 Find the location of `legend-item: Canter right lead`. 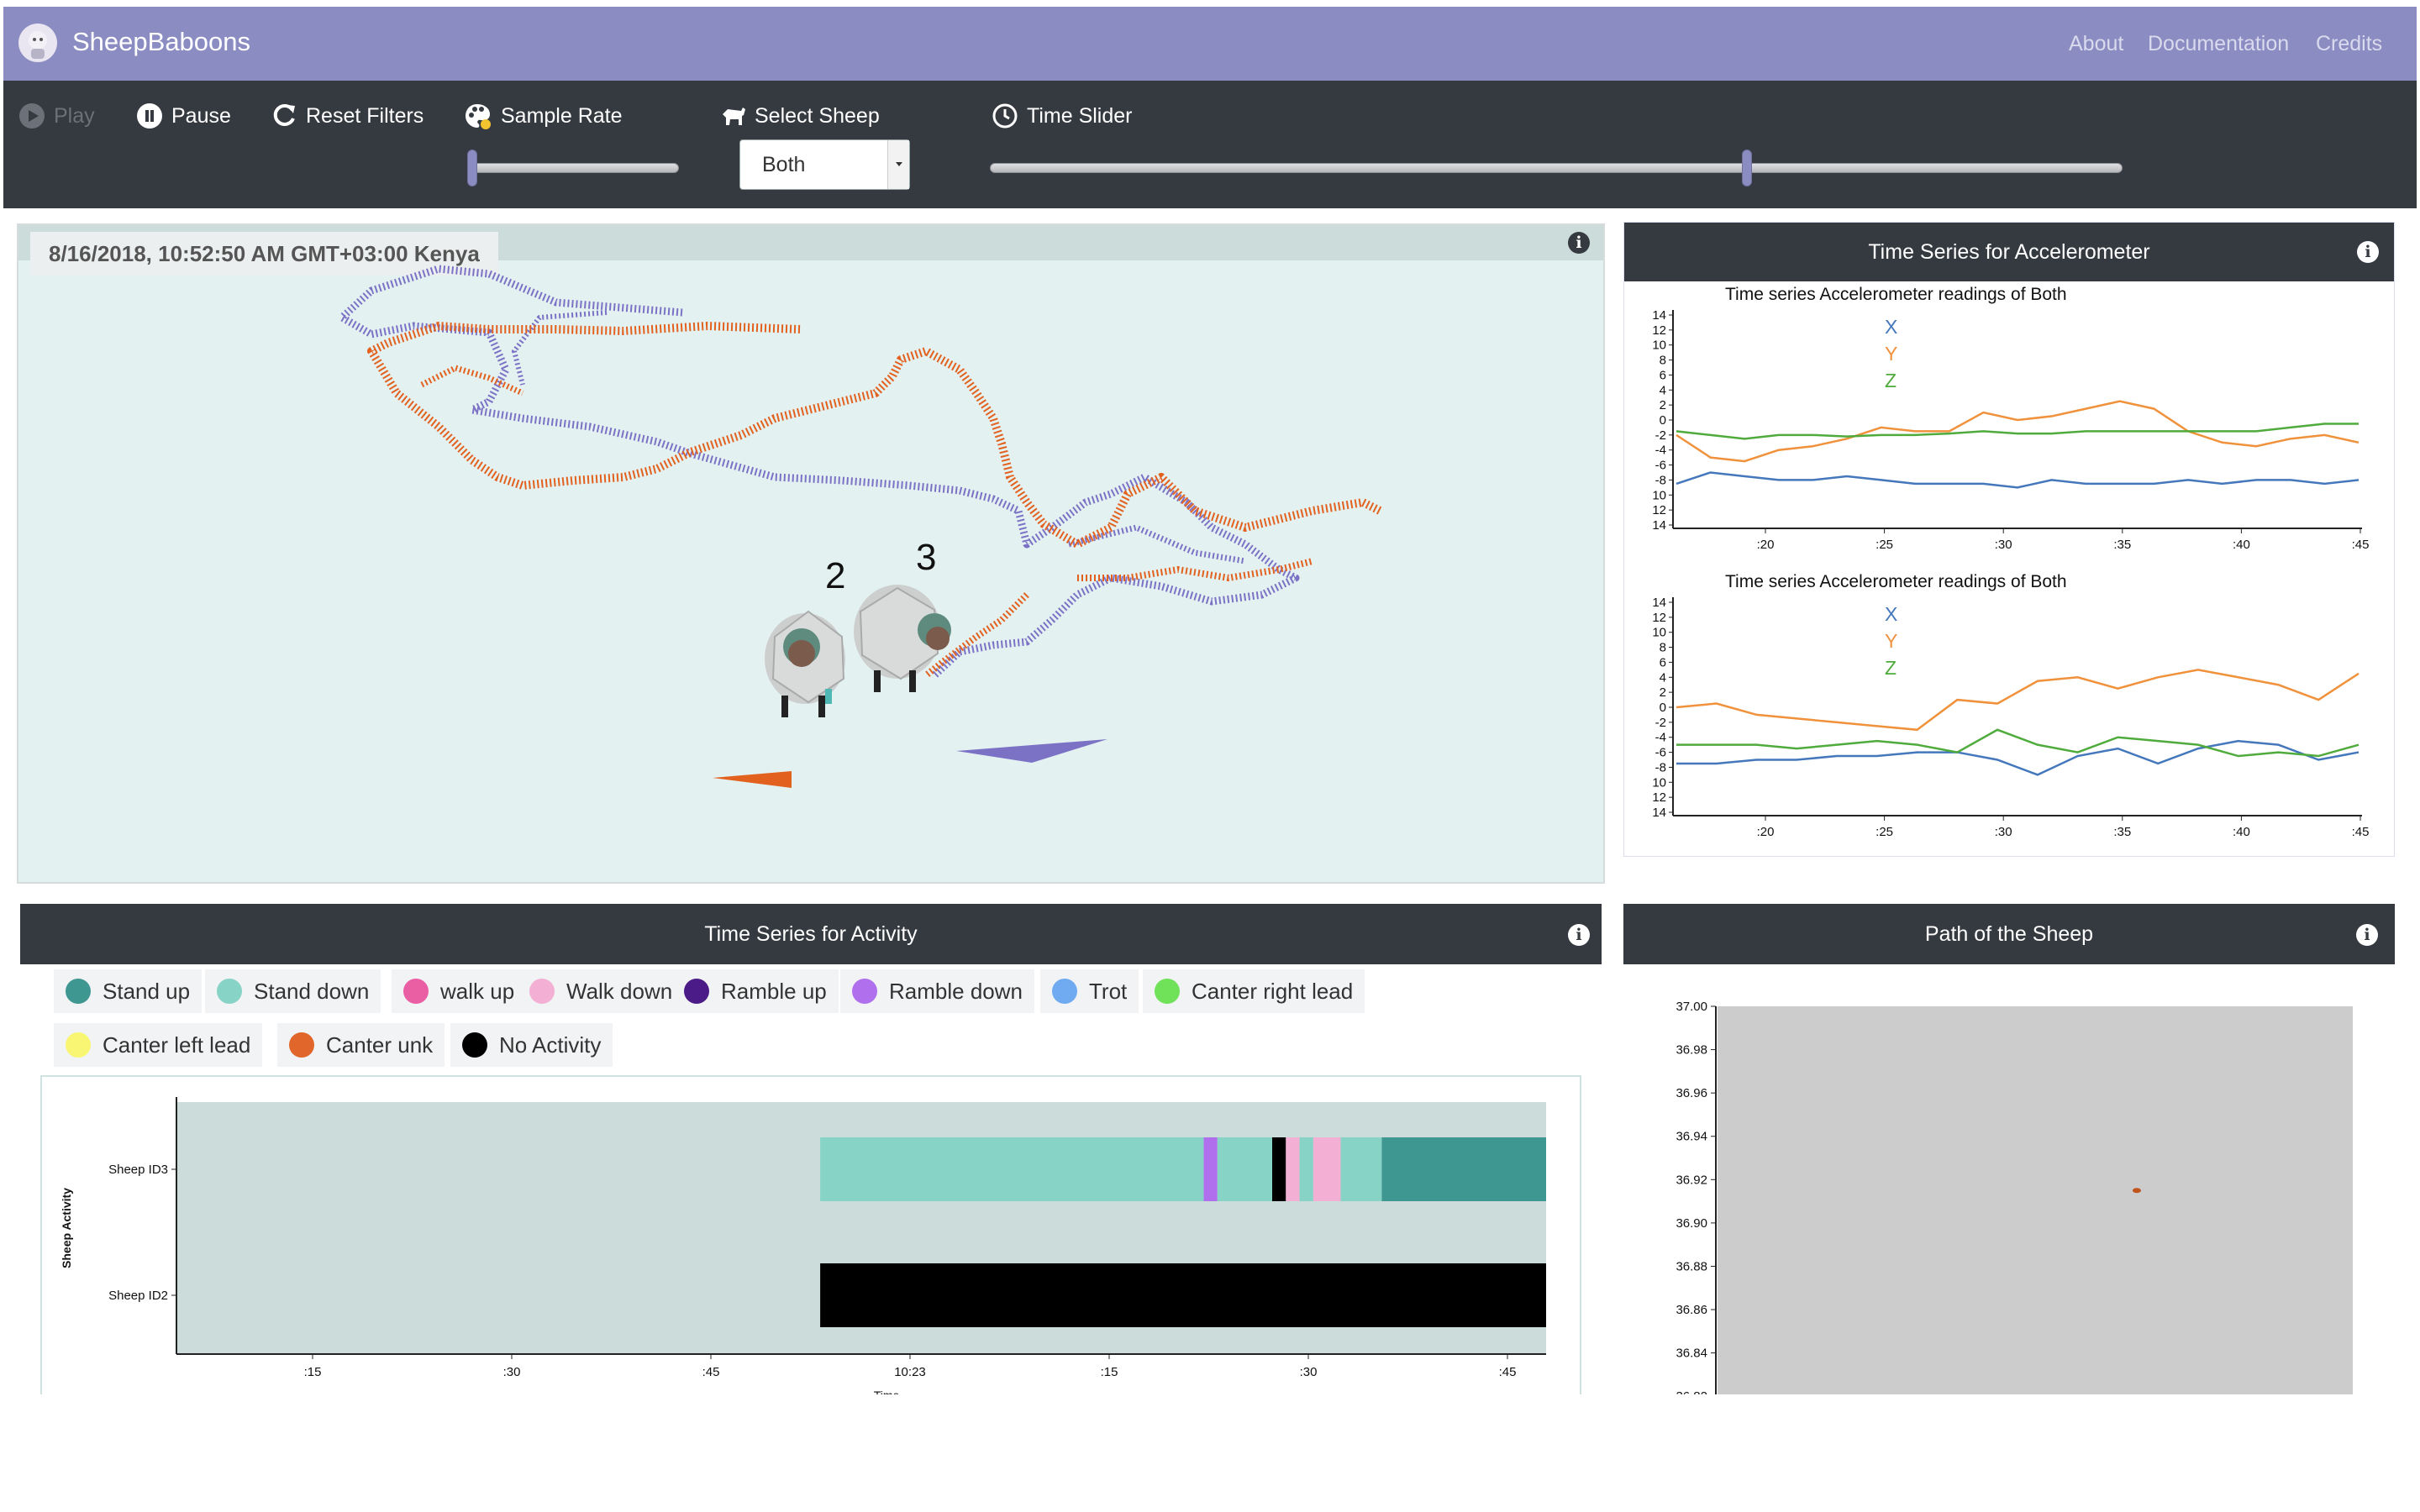

legend-item: Canter right lead is located at coordinates (1254, 991).